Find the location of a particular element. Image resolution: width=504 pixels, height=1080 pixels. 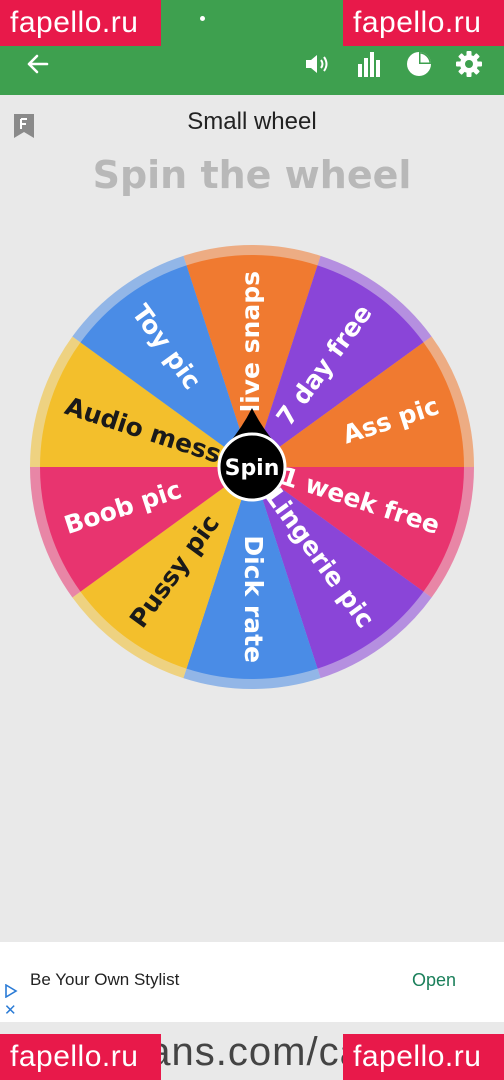

ad-text: Be Your Own Stylist is located at coordinates (104, 980).